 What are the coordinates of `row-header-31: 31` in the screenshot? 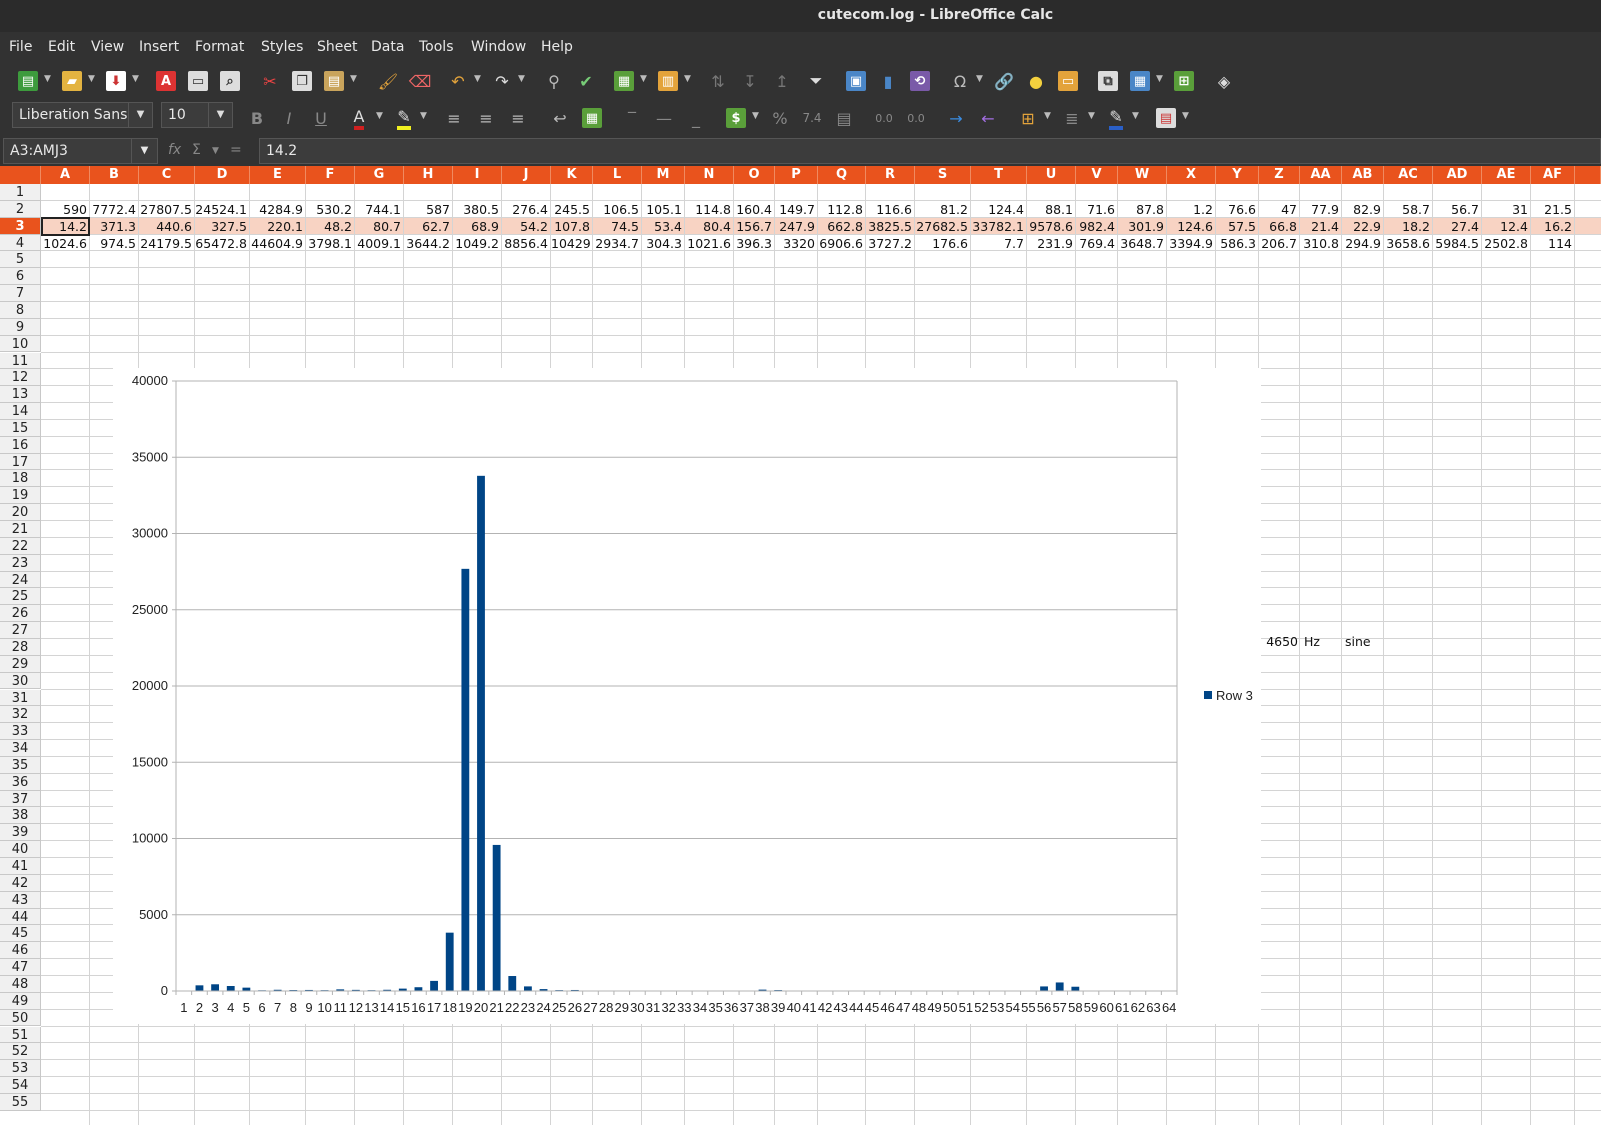 It's located at (20, 698).